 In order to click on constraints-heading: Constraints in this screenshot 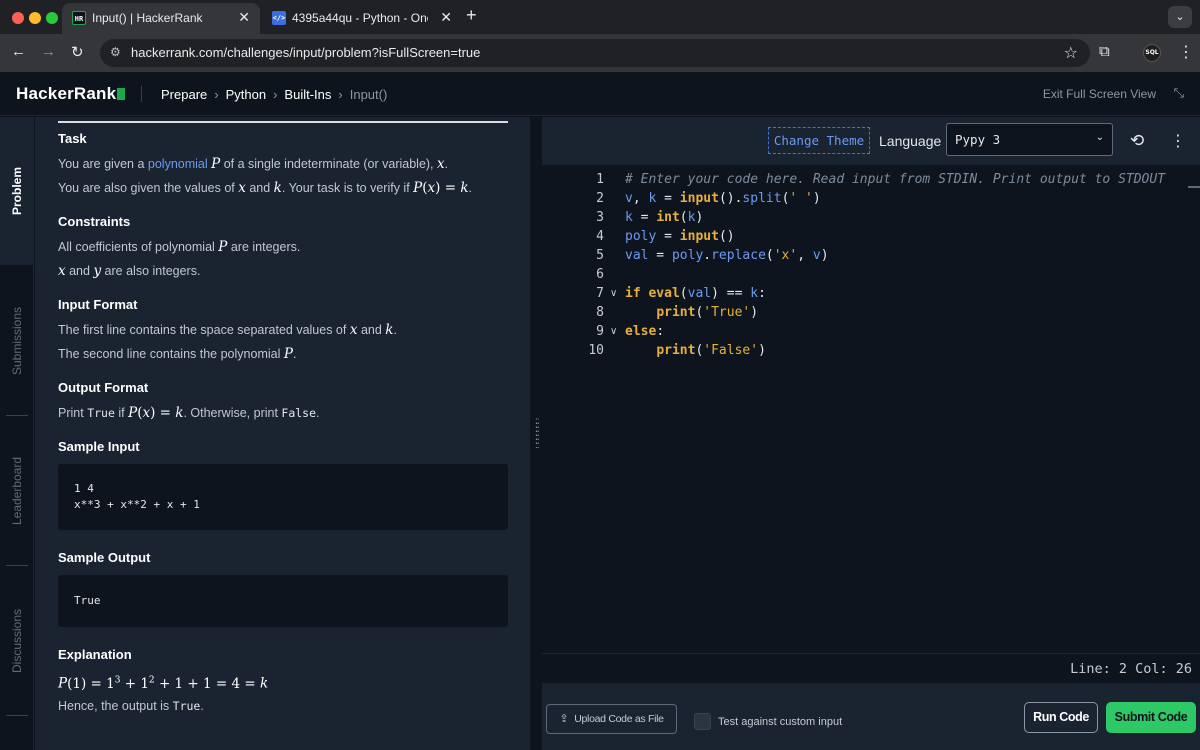, I will do `click(94, 221)`.